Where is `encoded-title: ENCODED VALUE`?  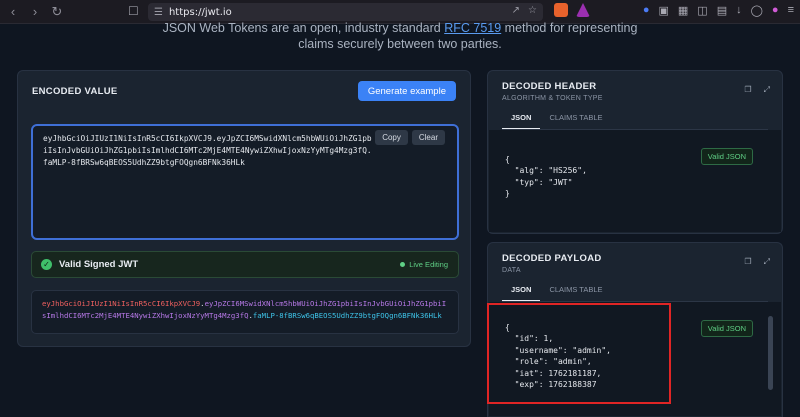
encoded-title: ENCODED VALUE is located at coordinates (75, 91).